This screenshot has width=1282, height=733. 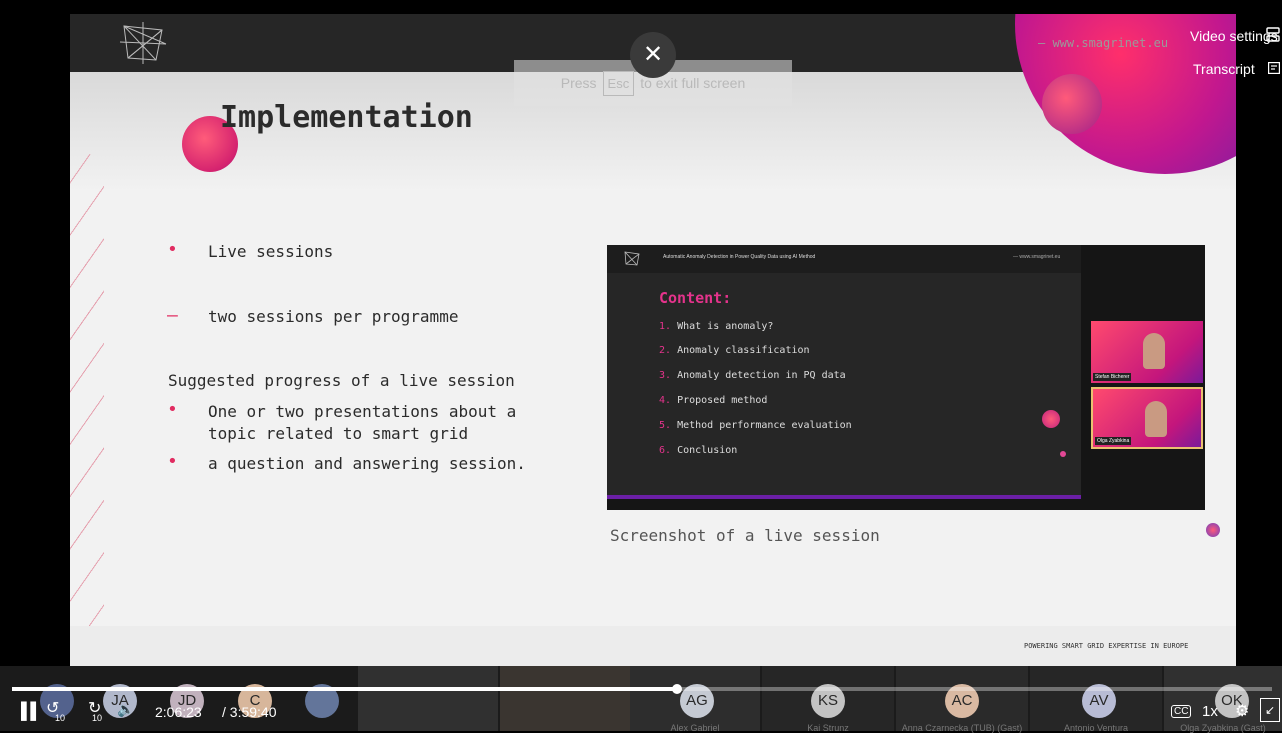 What do you see at coordinates (362, 411) in the screenshot?
I see `bullet-presentations-line1: One or two presentations about a` at bounding box center [362, 411].